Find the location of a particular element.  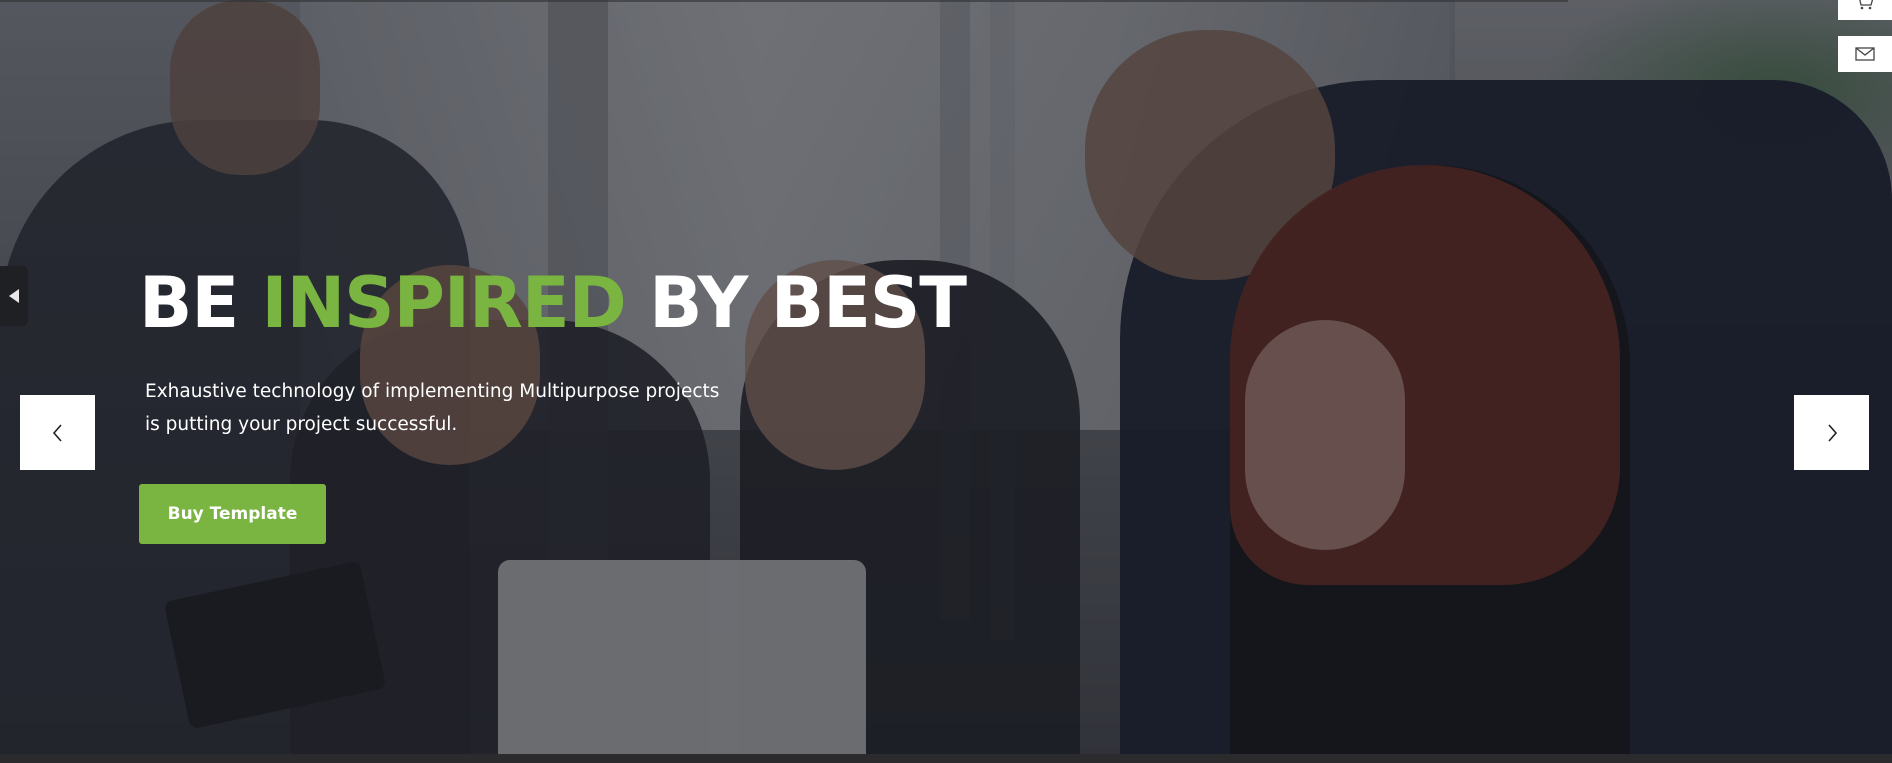

hero-headline: BE INSPIRED BY BEST is located at coordinates (553, 303).